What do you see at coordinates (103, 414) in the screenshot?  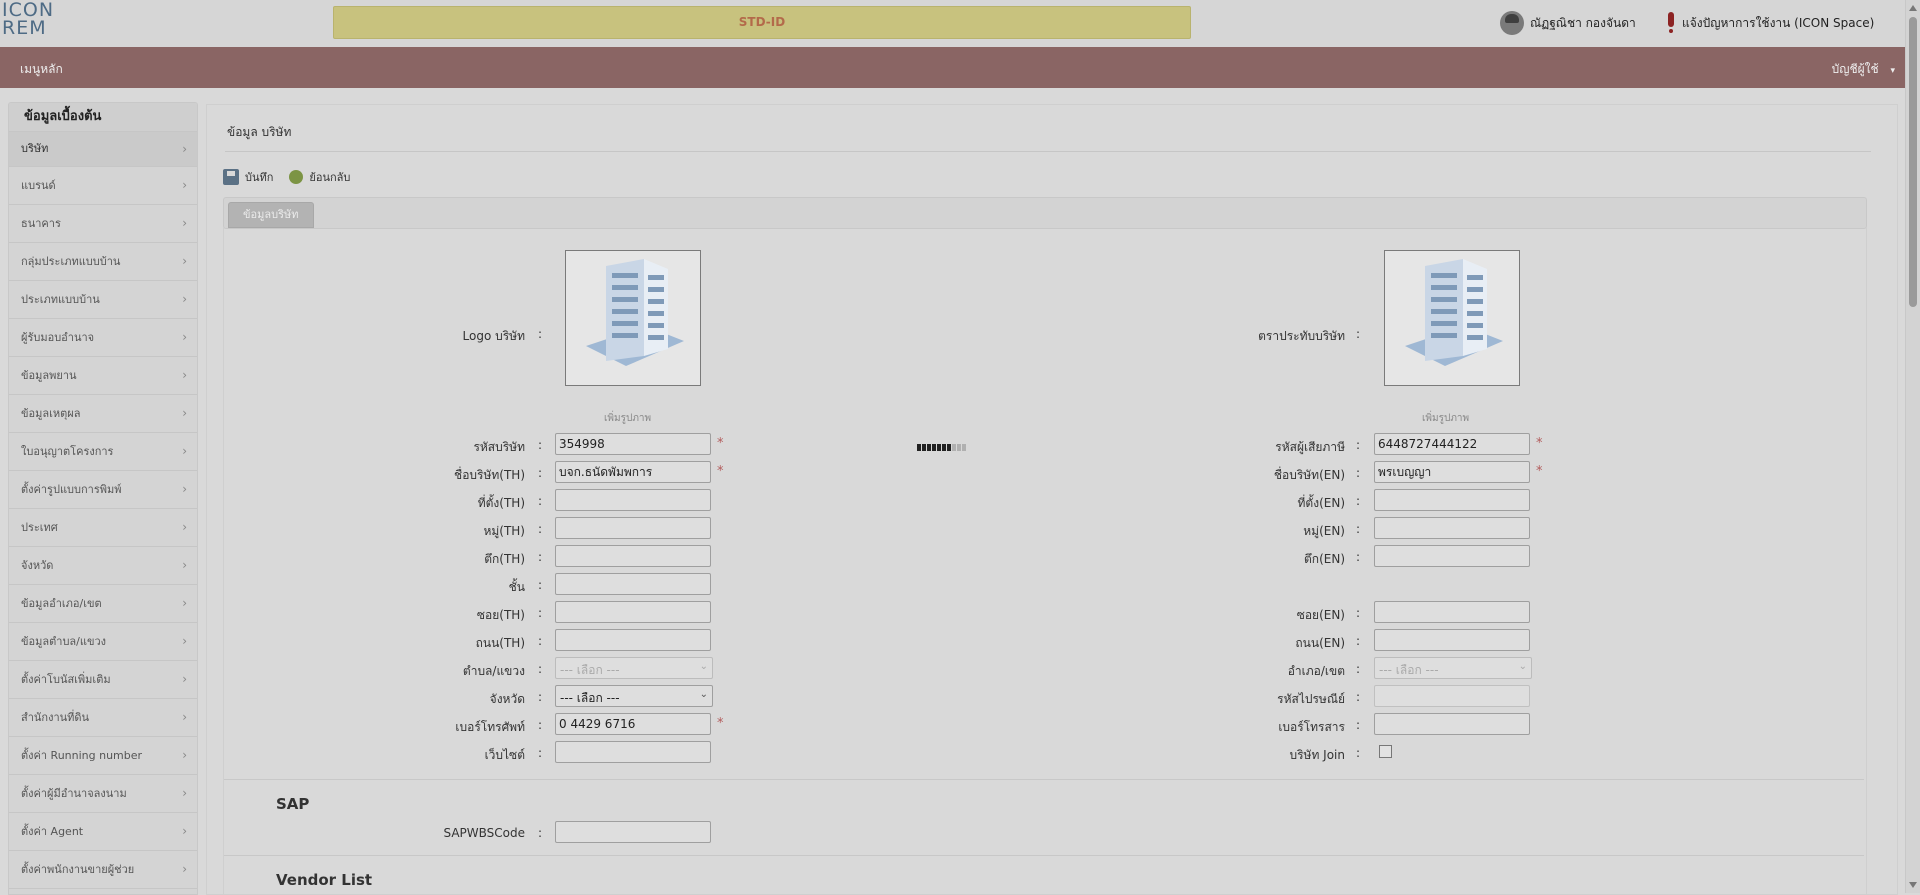 I see `sidebar-item: ข้อมูลเหตุผล ›` at bounding box center [103, 414].